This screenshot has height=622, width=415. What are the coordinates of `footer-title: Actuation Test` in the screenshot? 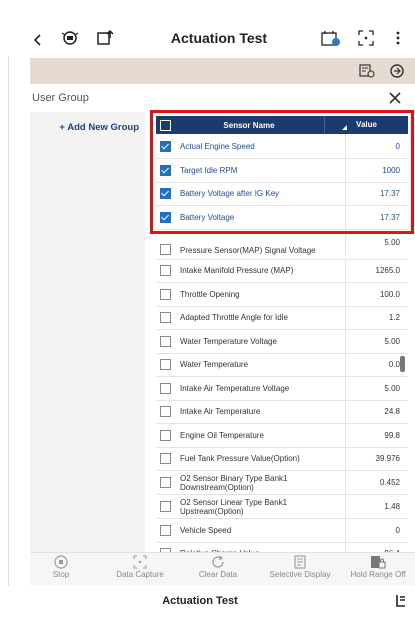 It's located at (200, 601).